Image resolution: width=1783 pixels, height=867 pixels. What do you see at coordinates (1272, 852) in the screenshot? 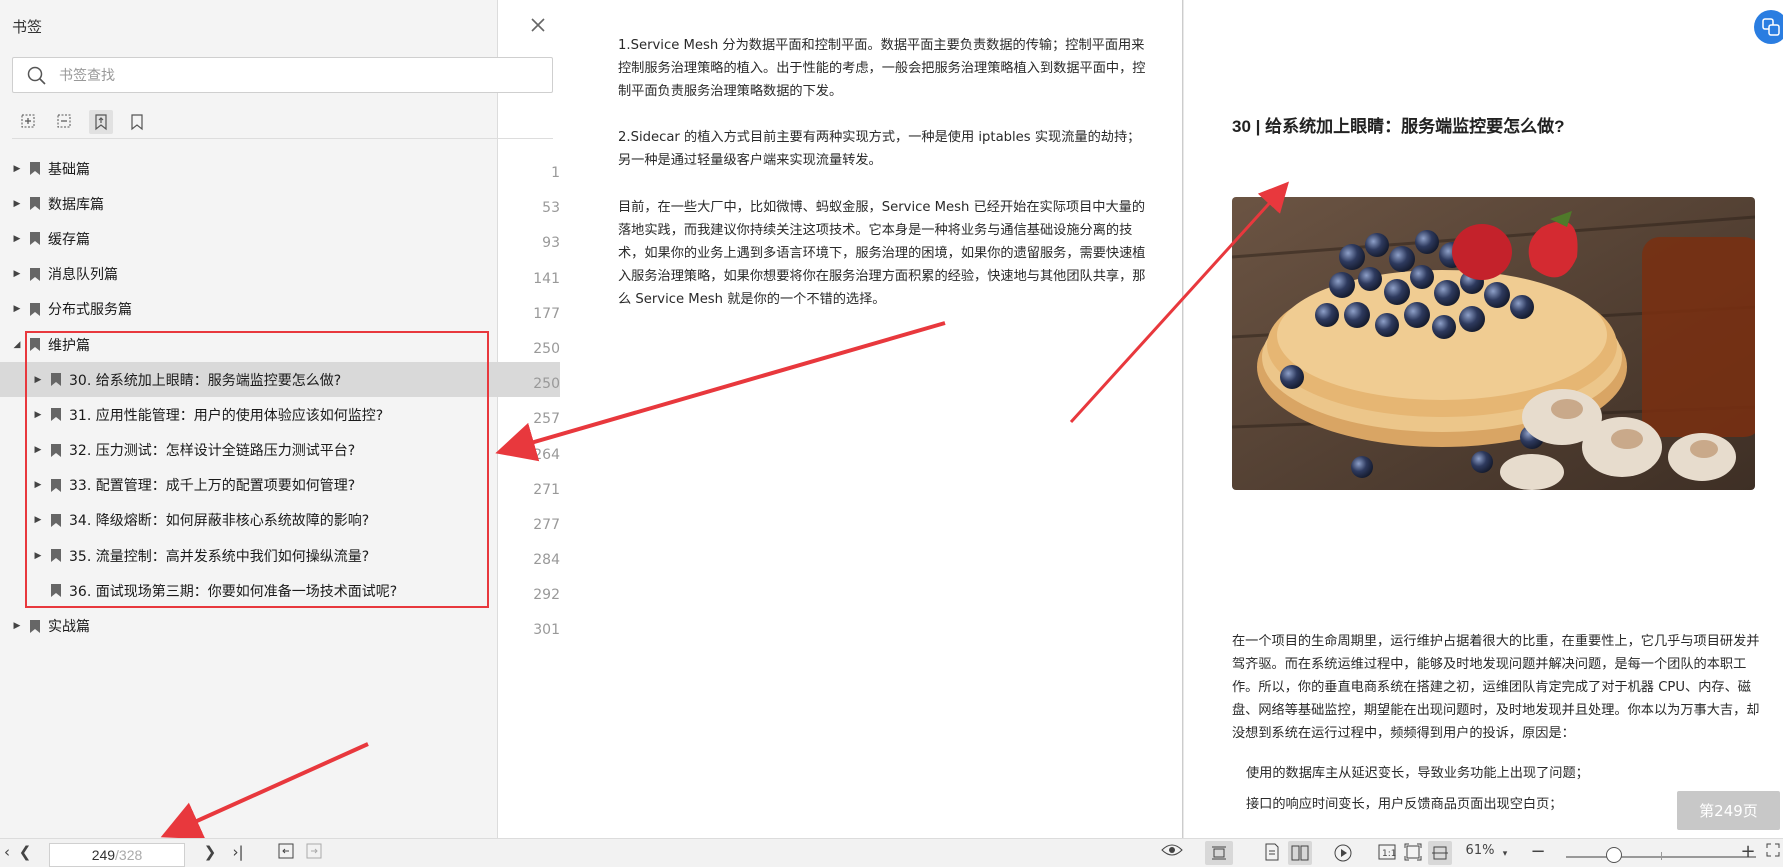
I see `document-view-icon` at bounding box center [1272, 852].